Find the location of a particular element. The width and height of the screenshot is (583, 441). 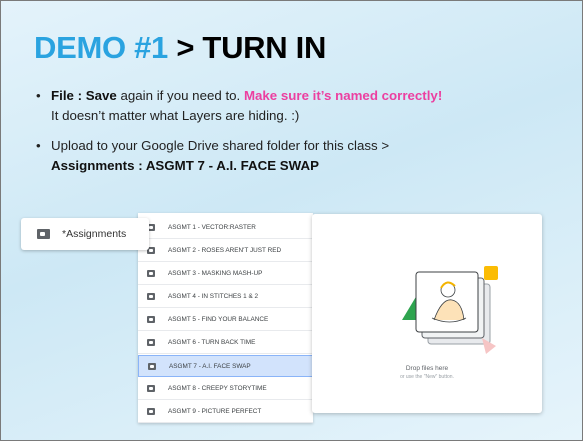

assignments-label: *Assignments is located at coordinates (94, 234).